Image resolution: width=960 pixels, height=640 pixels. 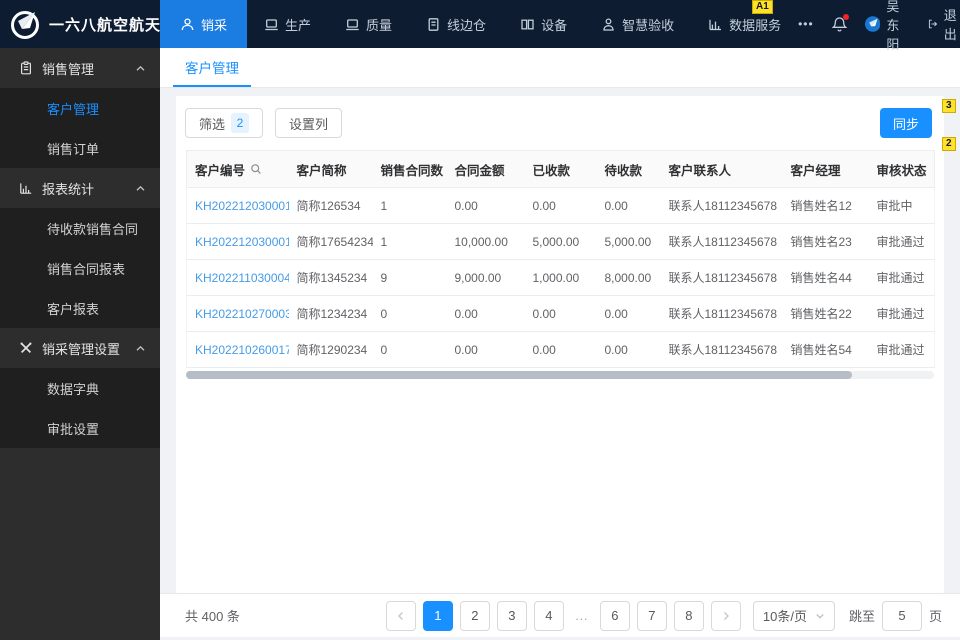 I want to click on sidebar-item-pending-receivable-contracts: 待收款销售合同, so click(x=80, y=228).